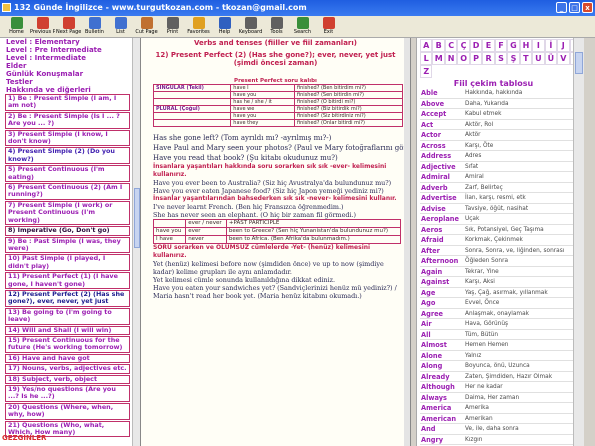  Describe the element at coordinates (501, 440) in the screenshot. I see `verb-row: Angry Kızgın` at that location.